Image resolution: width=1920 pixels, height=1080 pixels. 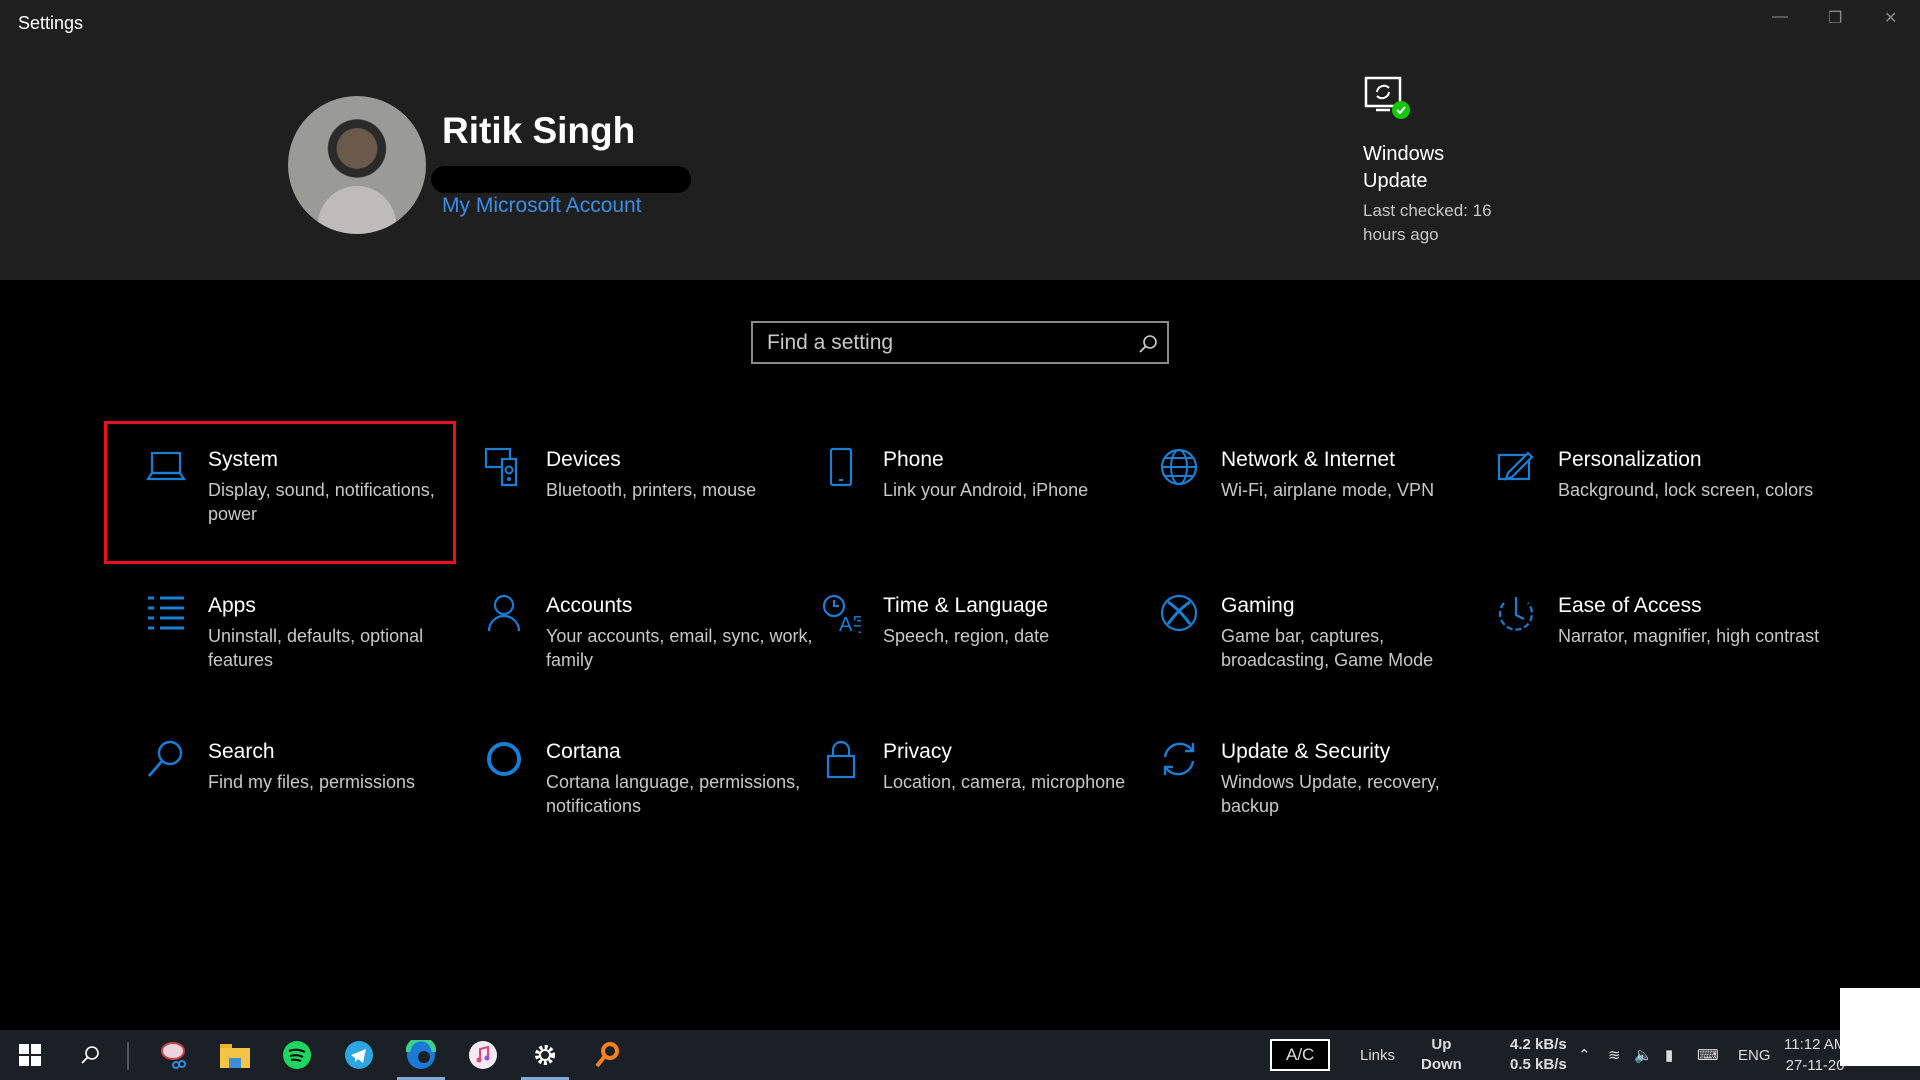 What do you see at coordinates (1880, 1027) in the screenshot?
I see `white-overlay-box` at bounding box center [1880, 1027].